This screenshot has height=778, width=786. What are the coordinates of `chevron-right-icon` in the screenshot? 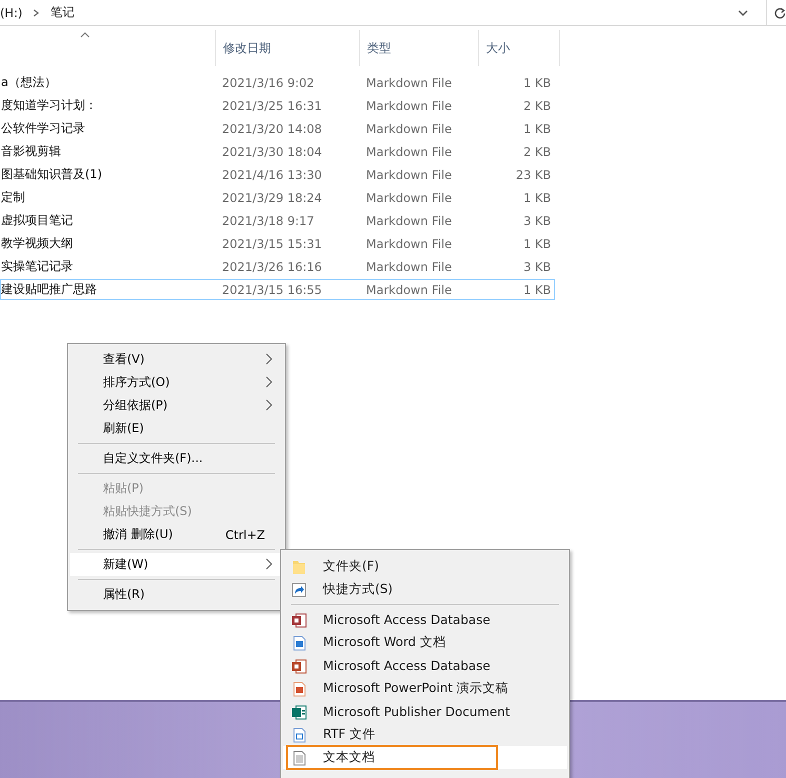 It's located at (36, 13).